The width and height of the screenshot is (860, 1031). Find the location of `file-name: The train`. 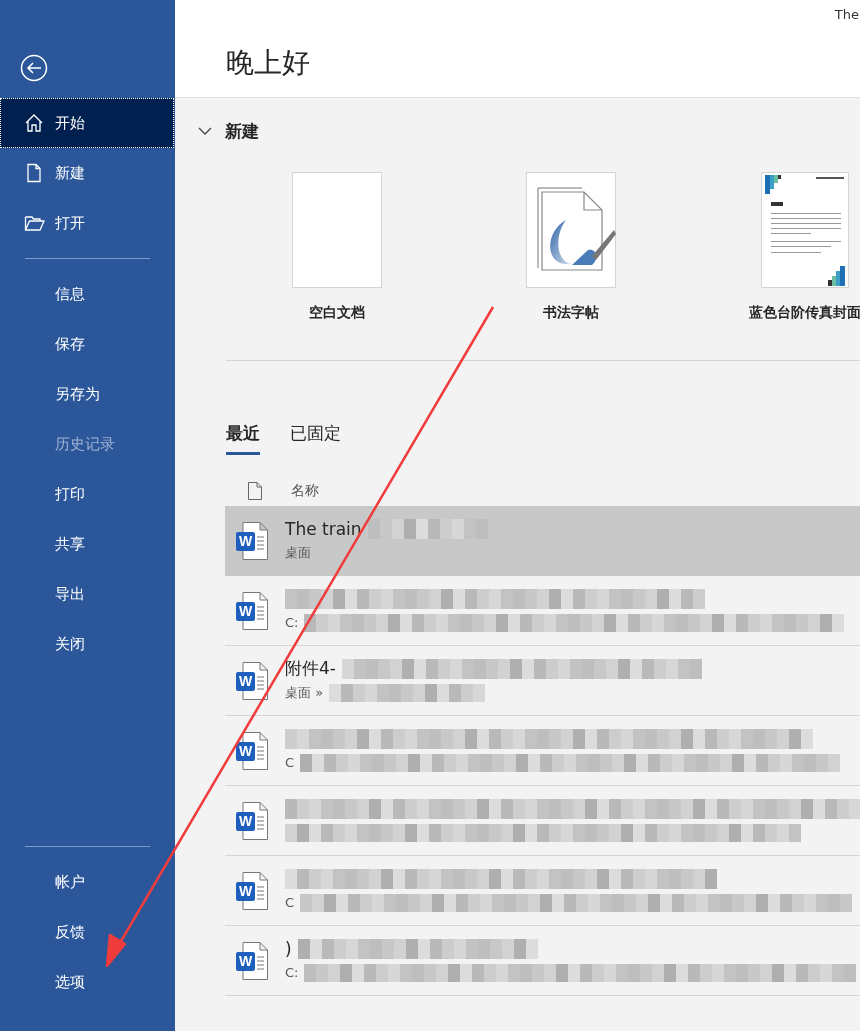

file-name: The train is located at coordinates (323, 528).